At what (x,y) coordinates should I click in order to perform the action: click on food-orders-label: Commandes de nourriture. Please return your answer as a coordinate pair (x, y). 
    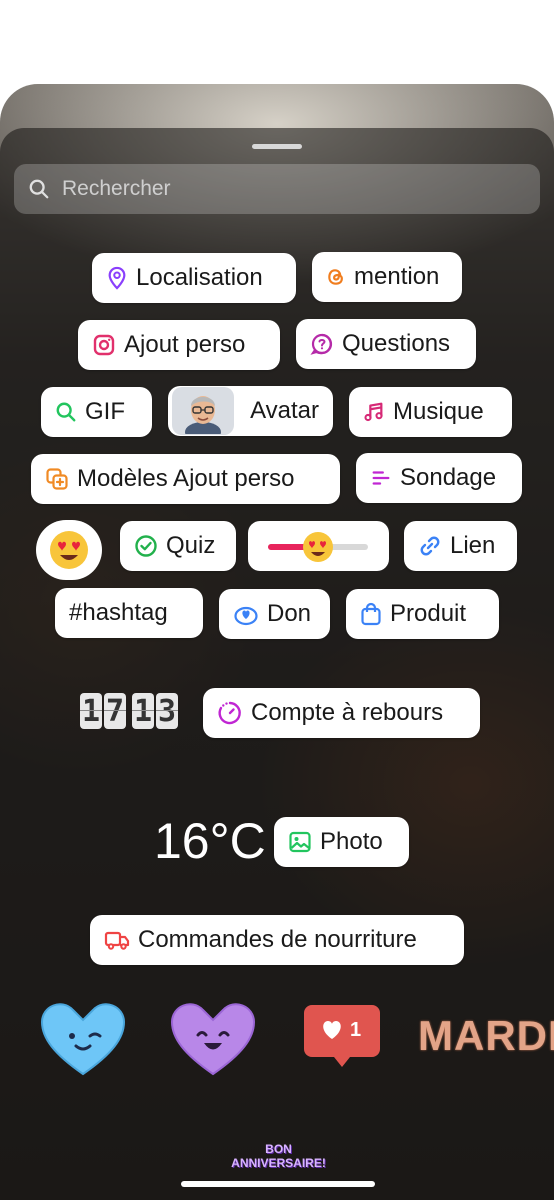
    Looking at the image, I should click on (277, 939).